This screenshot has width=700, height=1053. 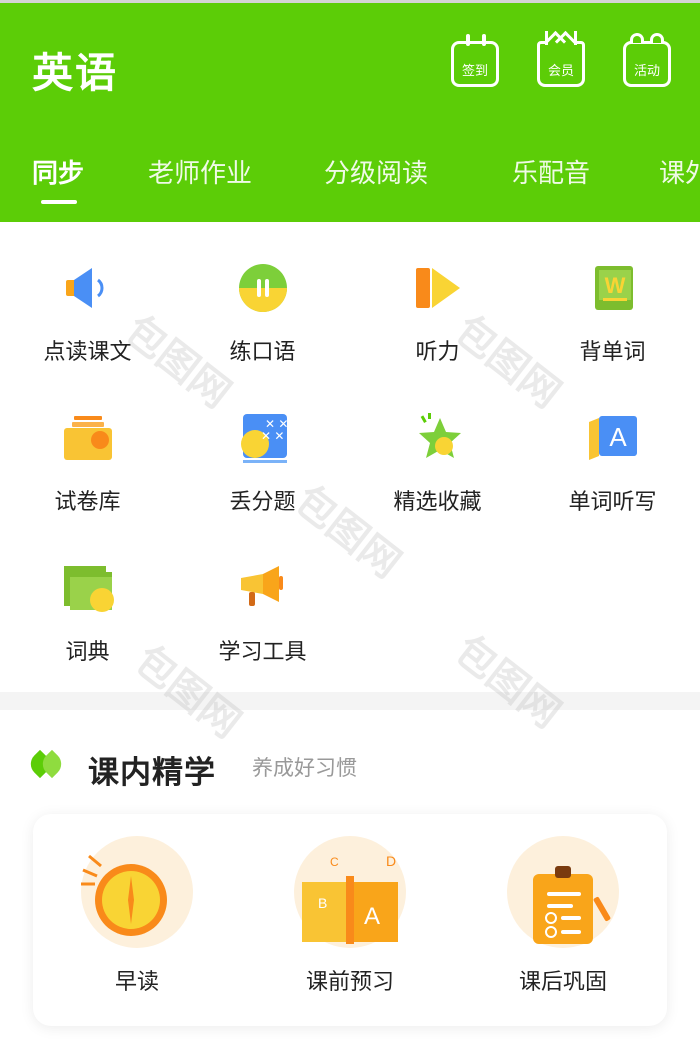 I want to click on tool-dictionary: 词典, so click(x=87, y=593).